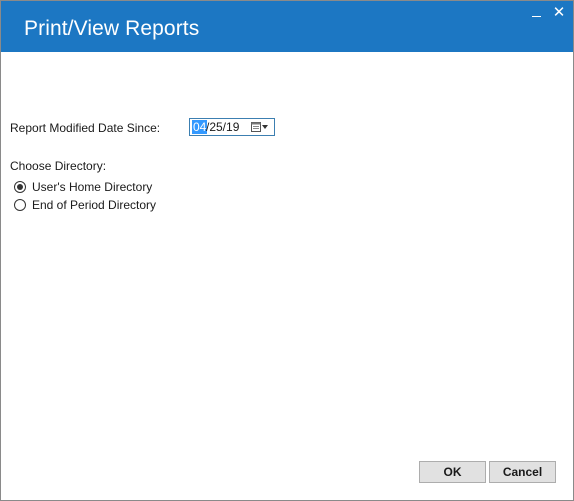 The image size is (574, 501). I want to click on chevron-down-icon, so click(265, 127).